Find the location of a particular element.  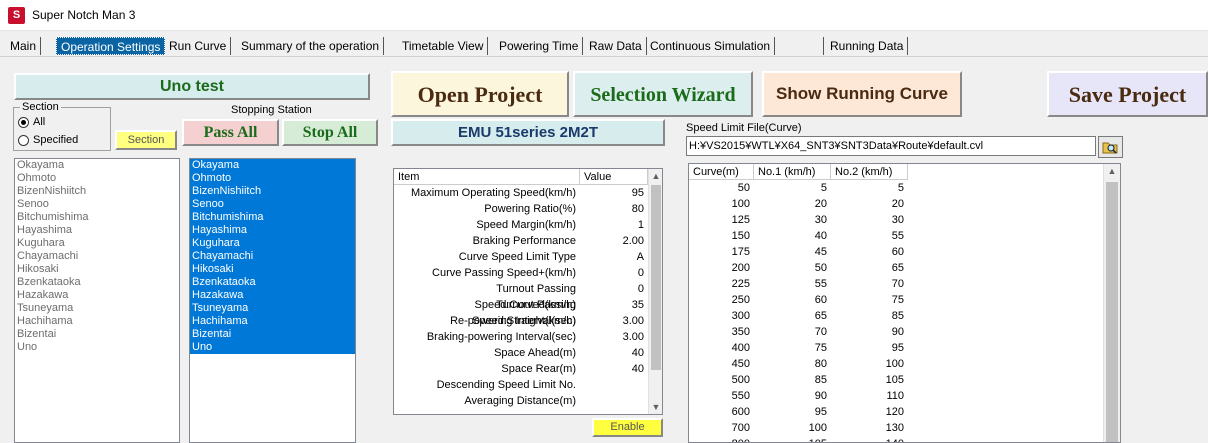

speed-limit-file-input is located at coordinates (891, 146).